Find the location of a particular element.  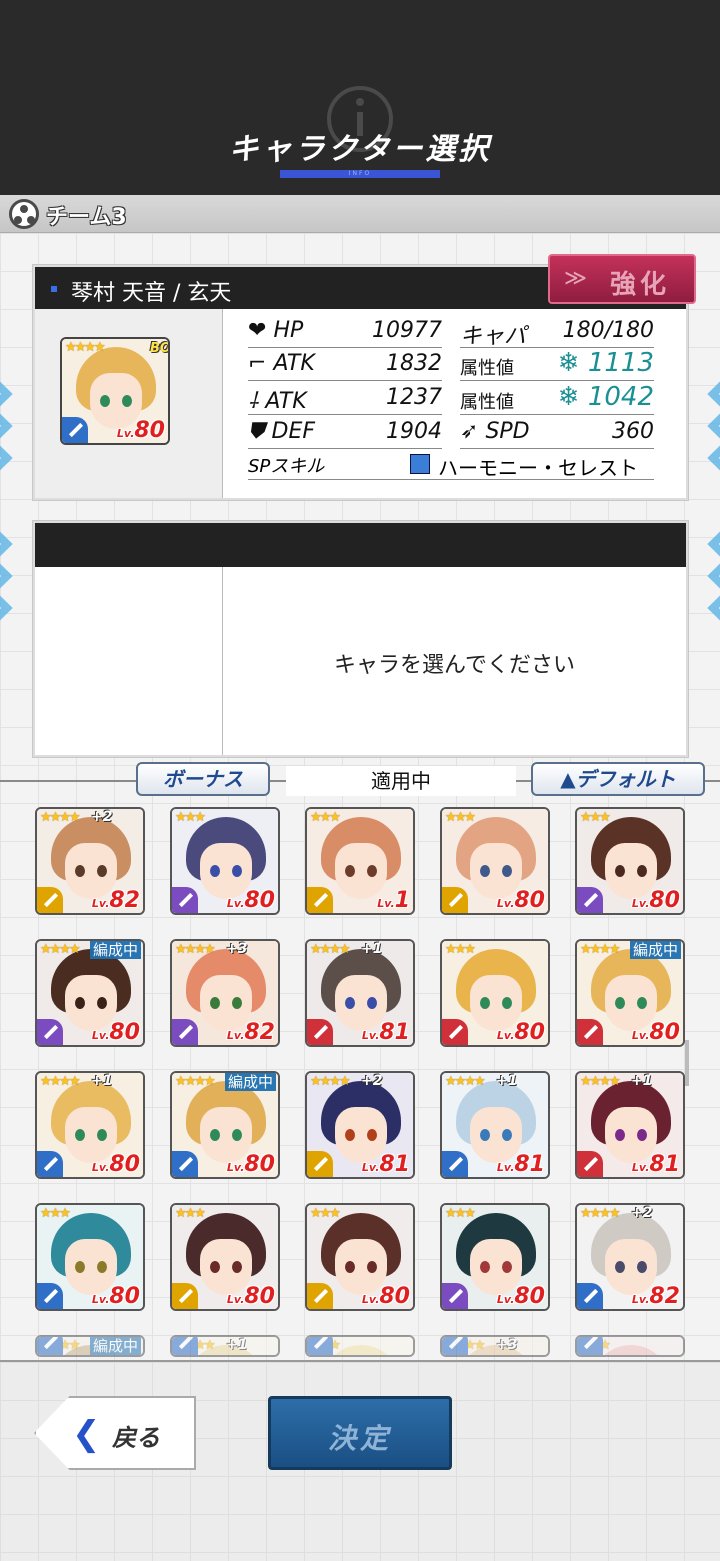

sp-skill-row: SPスキル ハーモニー・セレスト is located at coordinates (451, 466).